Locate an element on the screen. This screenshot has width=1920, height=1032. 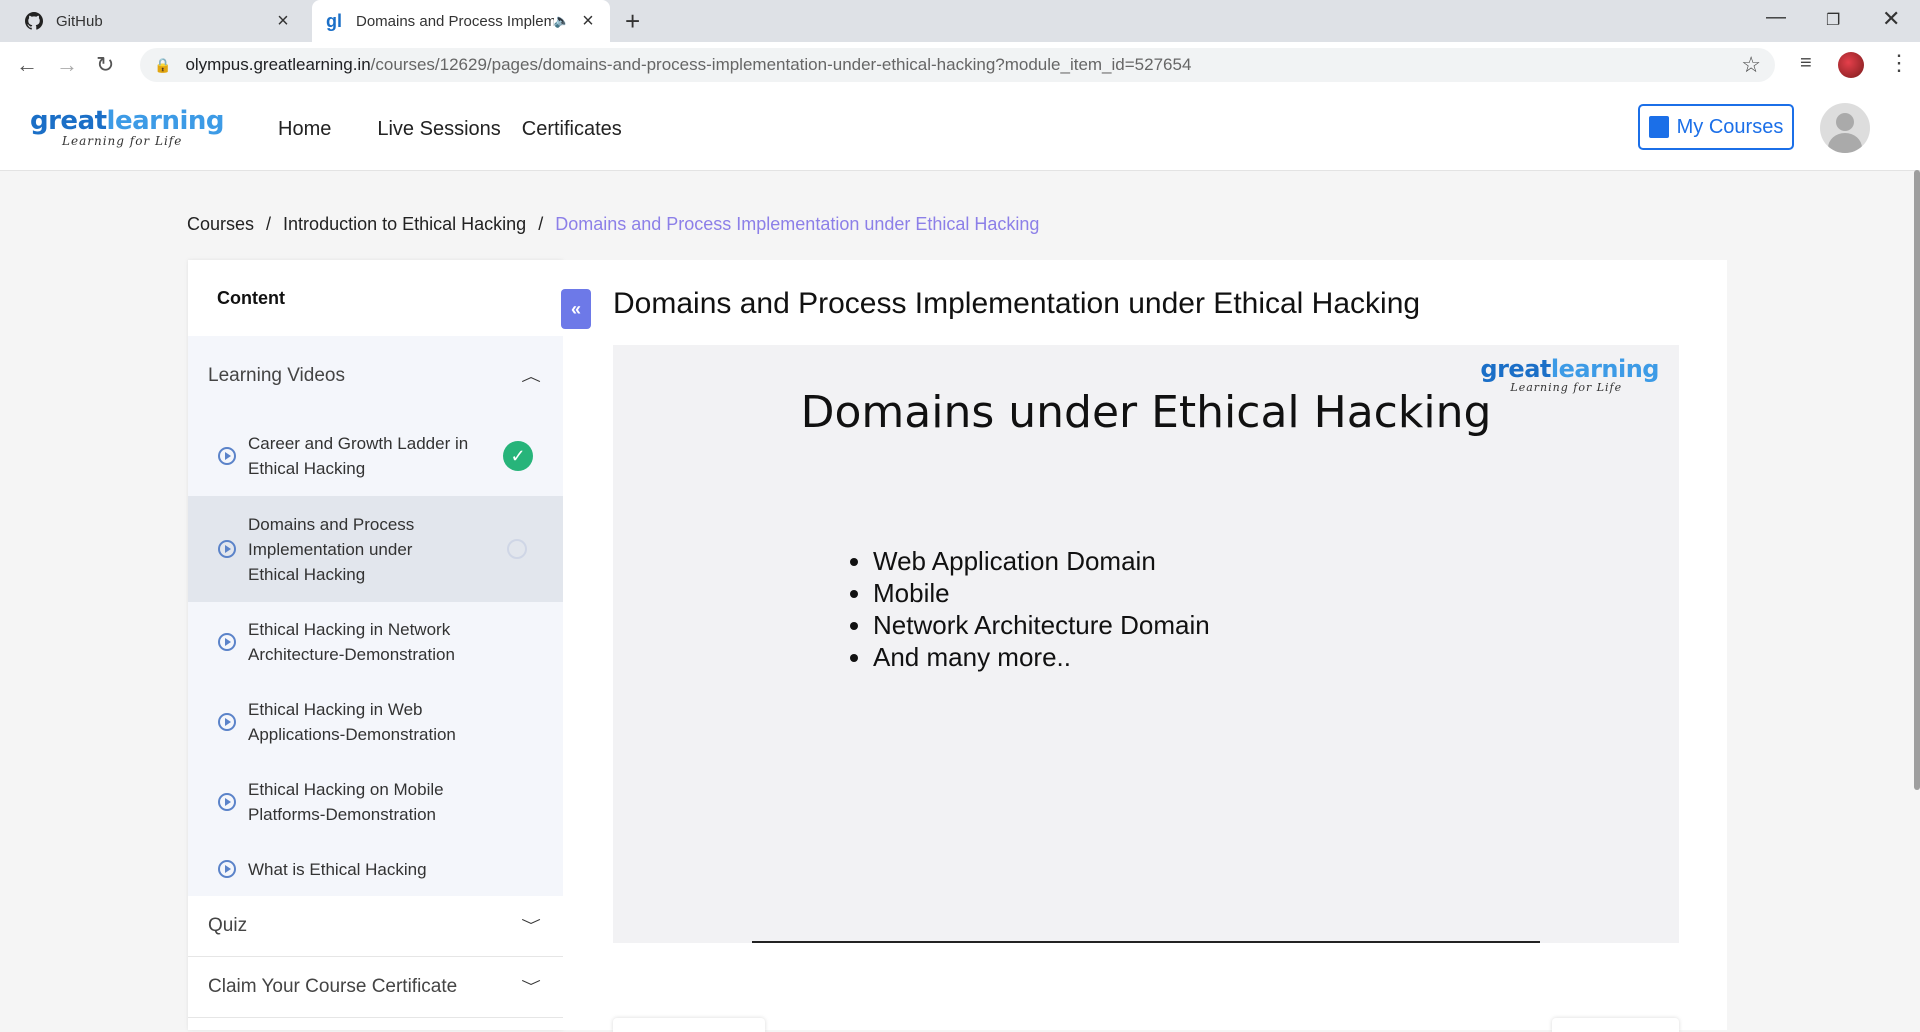
collapse-sidebar-button: « is located at coordinates (576, 309).